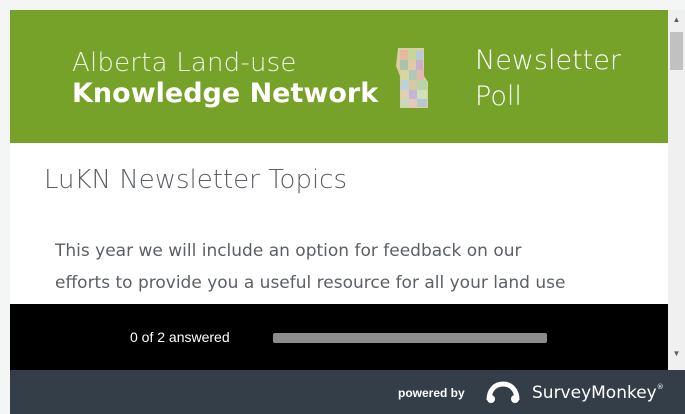 Image resolution: width=685 pixels, height=414 pixels. Describe the element at coordinates (412, 78) in the screenshot. I see `alberta-map-icon` at that location.